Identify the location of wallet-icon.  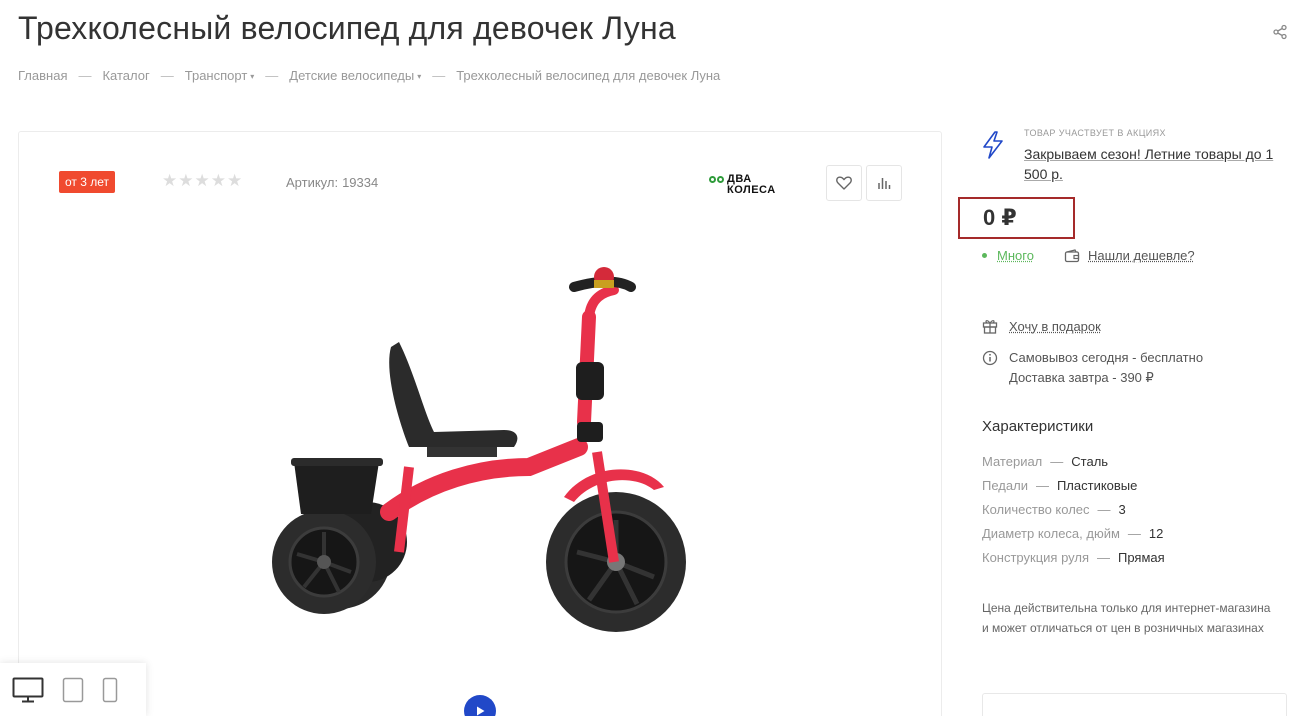
(1072, 255).